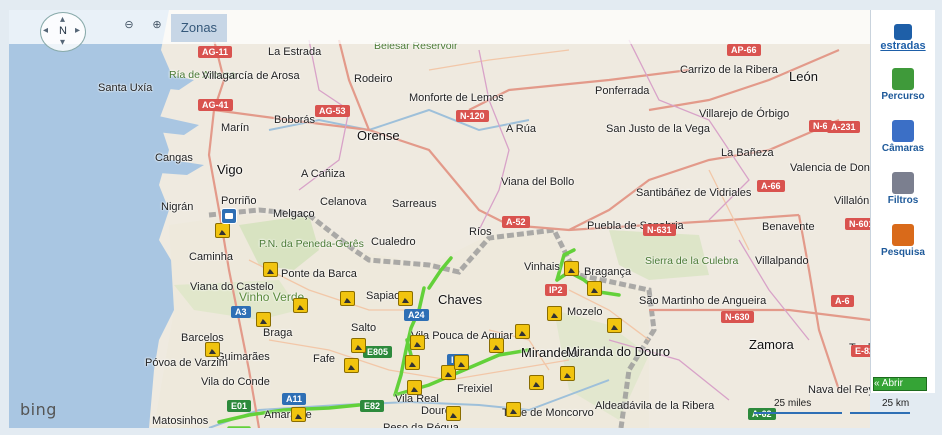 The height and width of the screenshot is (435, 942). I want to click on road-shield: E82, so click(372, 406).